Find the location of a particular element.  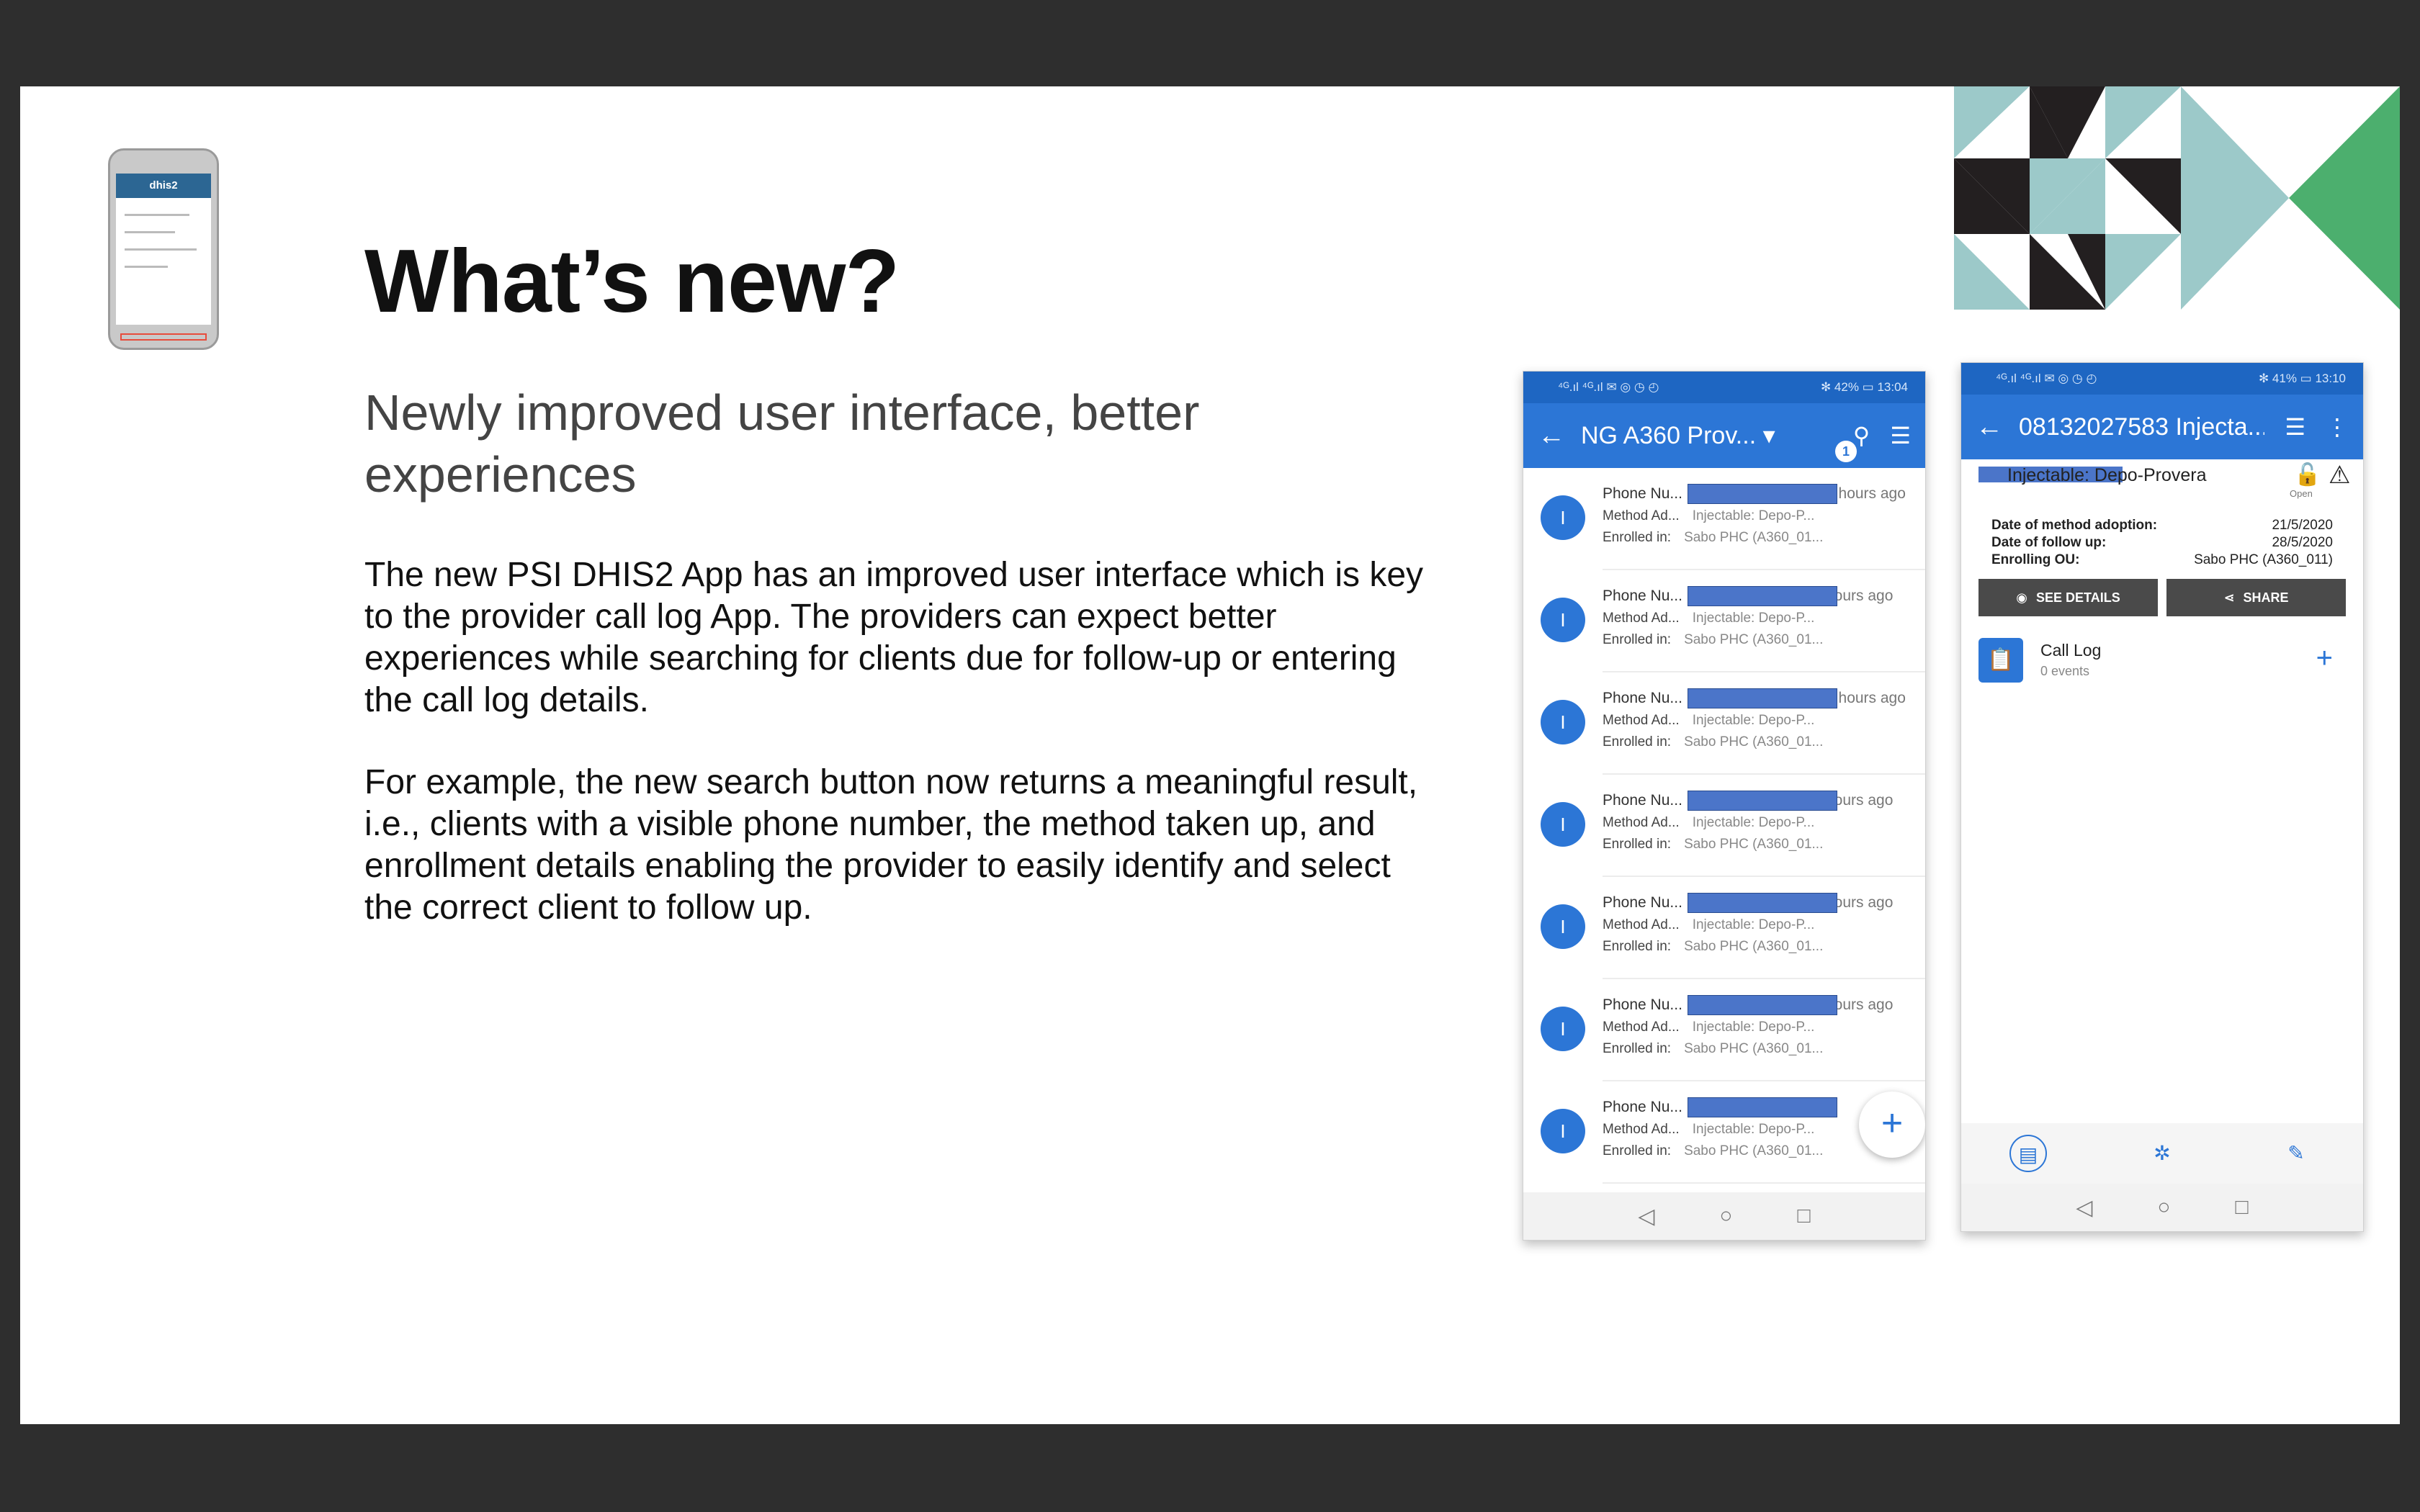

status-right: ✻ 42% ▭ 13:04 is located at coordinates (1864, 387).